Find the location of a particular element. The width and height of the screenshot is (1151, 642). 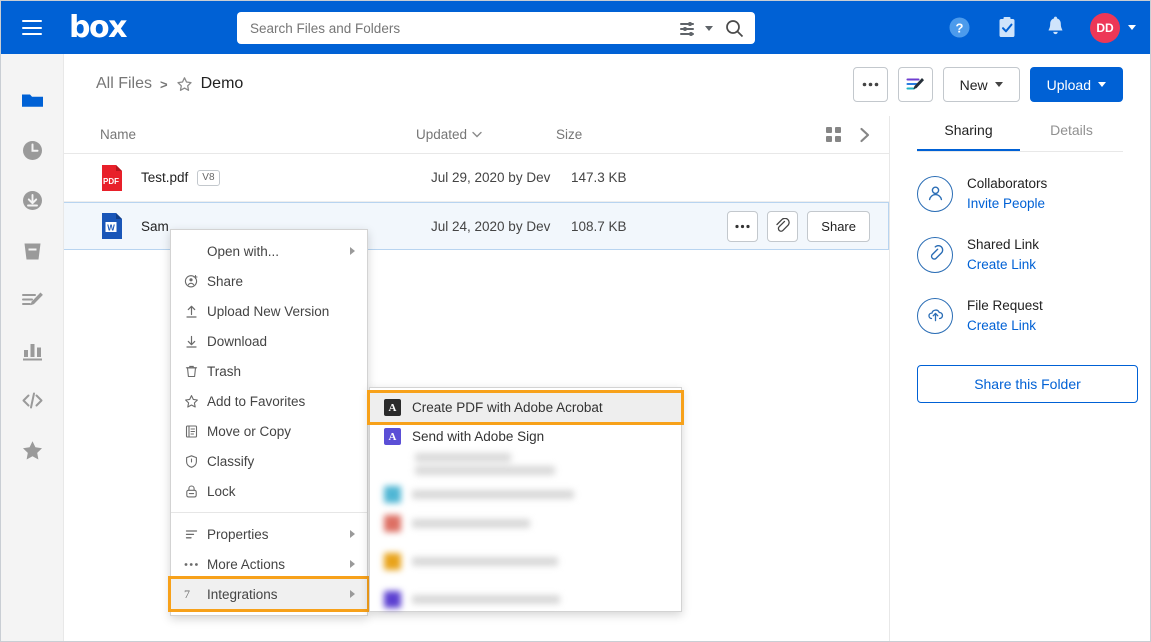

menu-item-properties: Properties is located at coordinates (269, 534).